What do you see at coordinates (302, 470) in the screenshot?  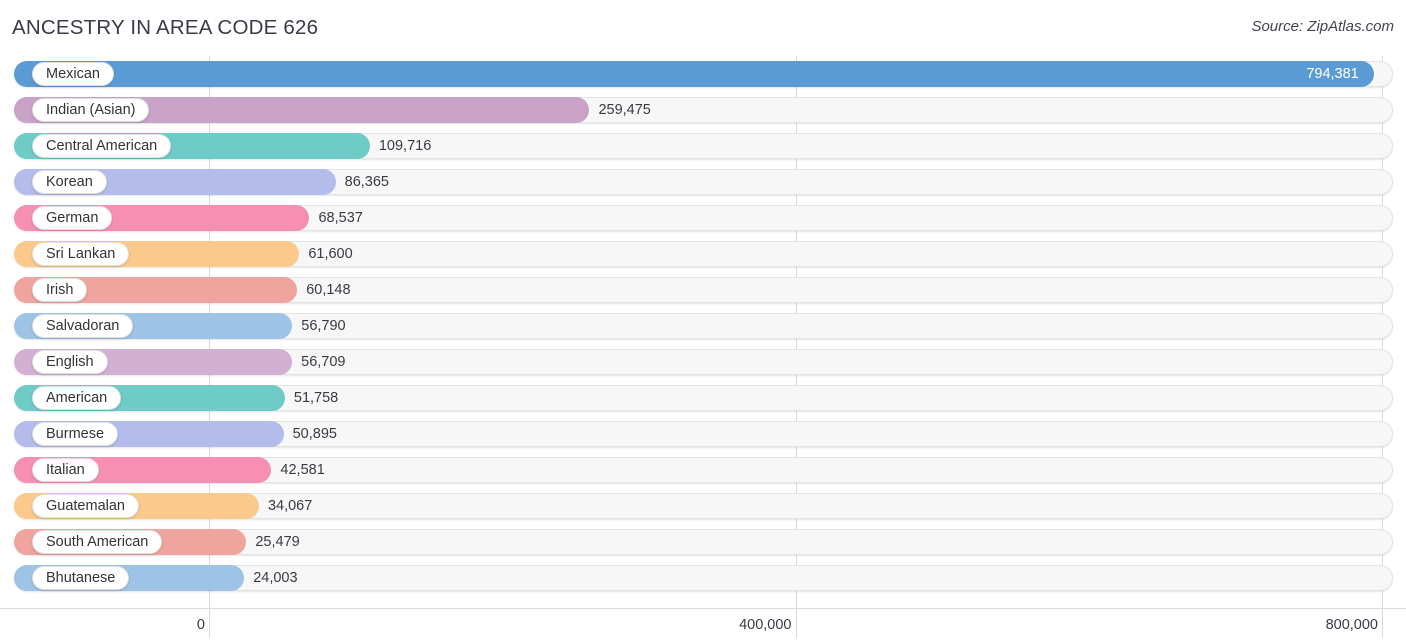 I see `bar-value-label: 42,581` at bounding box center [302, 470].